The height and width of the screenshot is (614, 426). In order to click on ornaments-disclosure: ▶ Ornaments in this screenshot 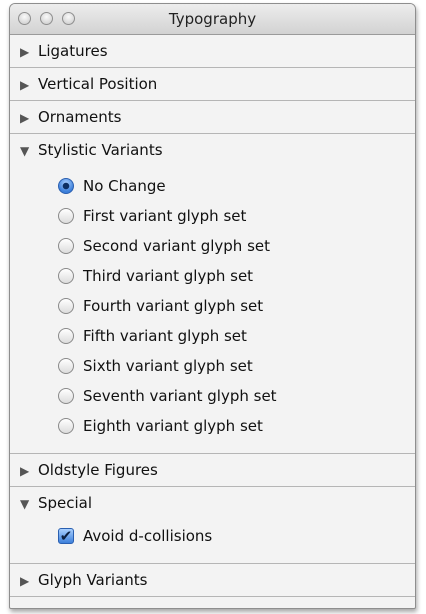, I will do `click(212, 117)`.